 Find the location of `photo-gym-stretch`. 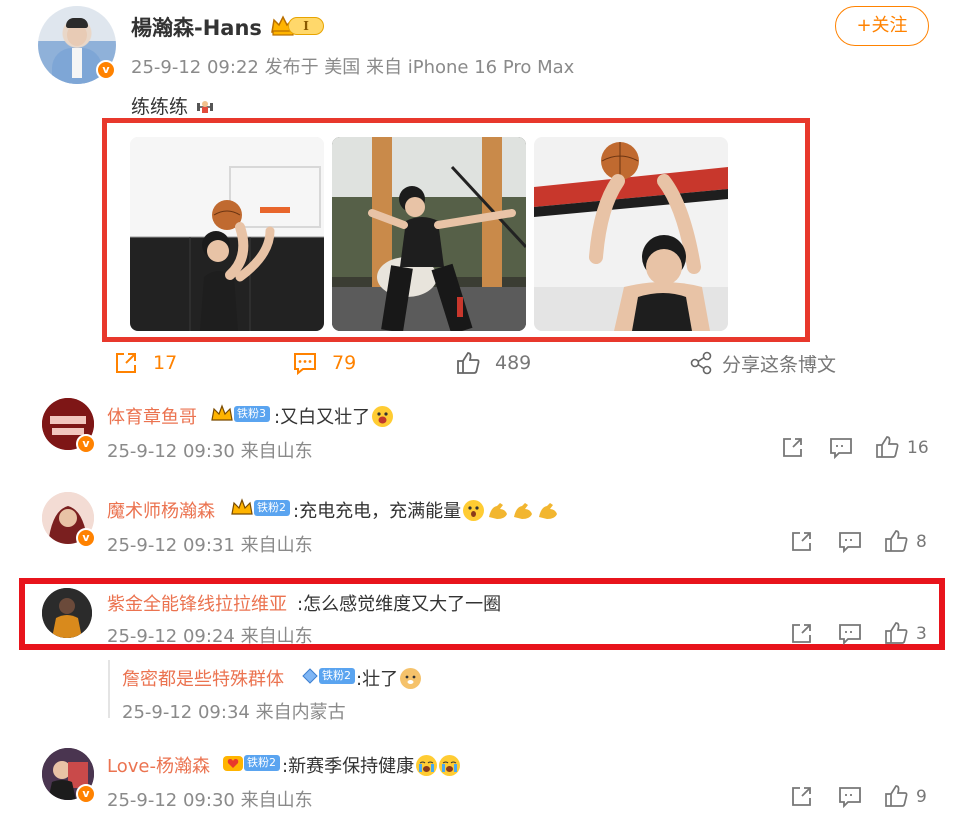

photo-gym-stretch is located at coordinates (429, 234).